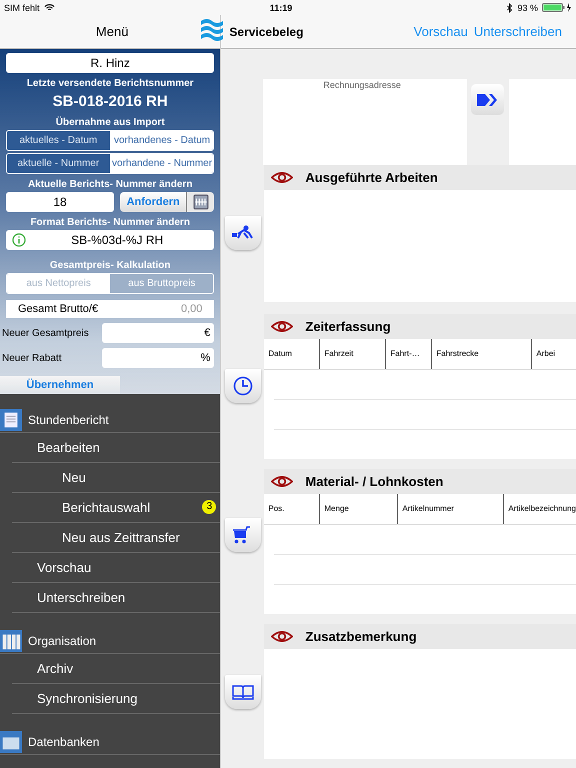 Image resolution: width=576 pixels, height=768 pixels. I want to click on segment-option: vorhandenes - Datum, so click(162, 140).